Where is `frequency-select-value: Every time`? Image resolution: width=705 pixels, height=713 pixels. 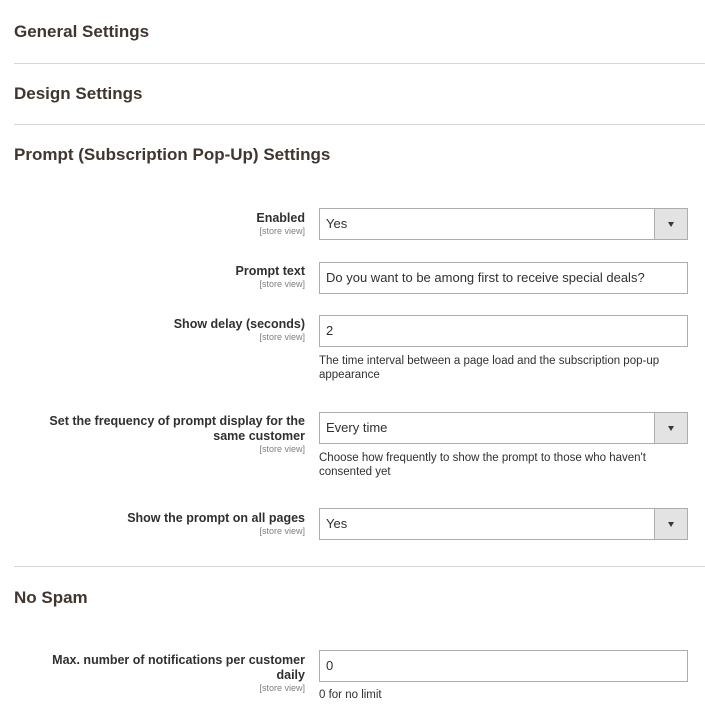 frequency-select-value: Every time is located at coordinates (357, 427).